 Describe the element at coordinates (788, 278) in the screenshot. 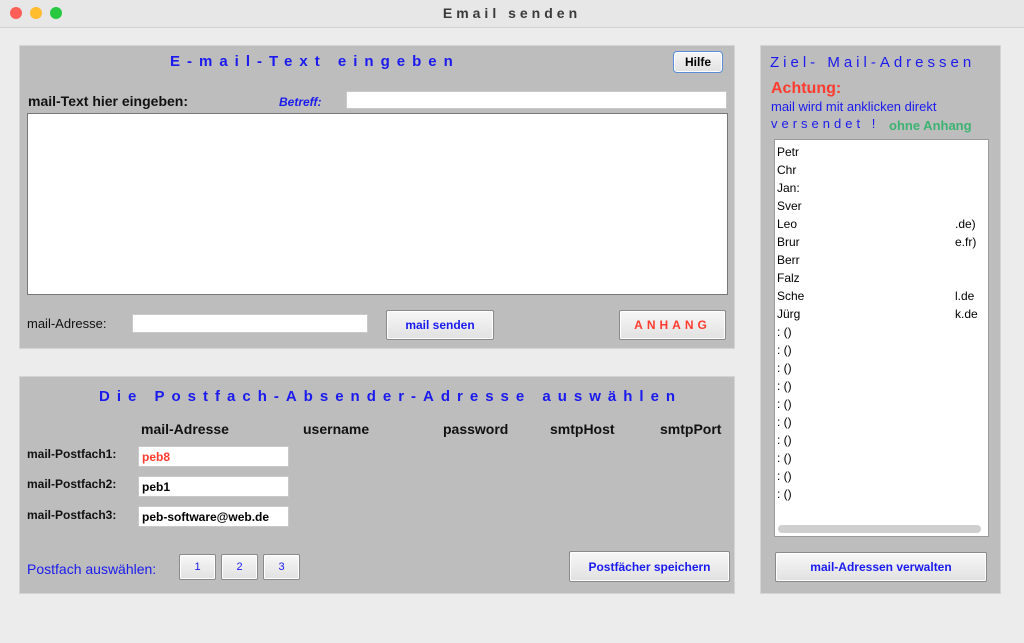

I see `list-item-name: Falz` at that location.